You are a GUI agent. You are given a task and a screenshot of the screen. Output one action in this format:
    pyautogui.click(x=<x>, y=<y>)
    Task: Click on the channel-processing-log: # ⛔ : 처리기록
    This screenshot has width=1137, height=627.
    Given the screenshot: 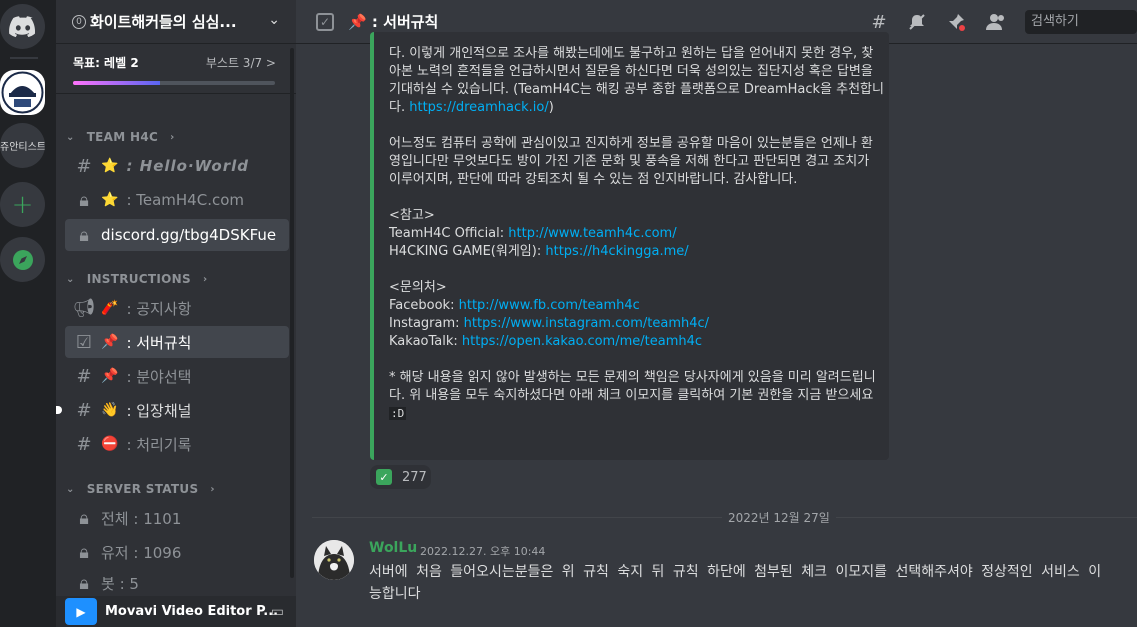 What is the action you would take?
    pyautogui.click(x=177, y=444)
    